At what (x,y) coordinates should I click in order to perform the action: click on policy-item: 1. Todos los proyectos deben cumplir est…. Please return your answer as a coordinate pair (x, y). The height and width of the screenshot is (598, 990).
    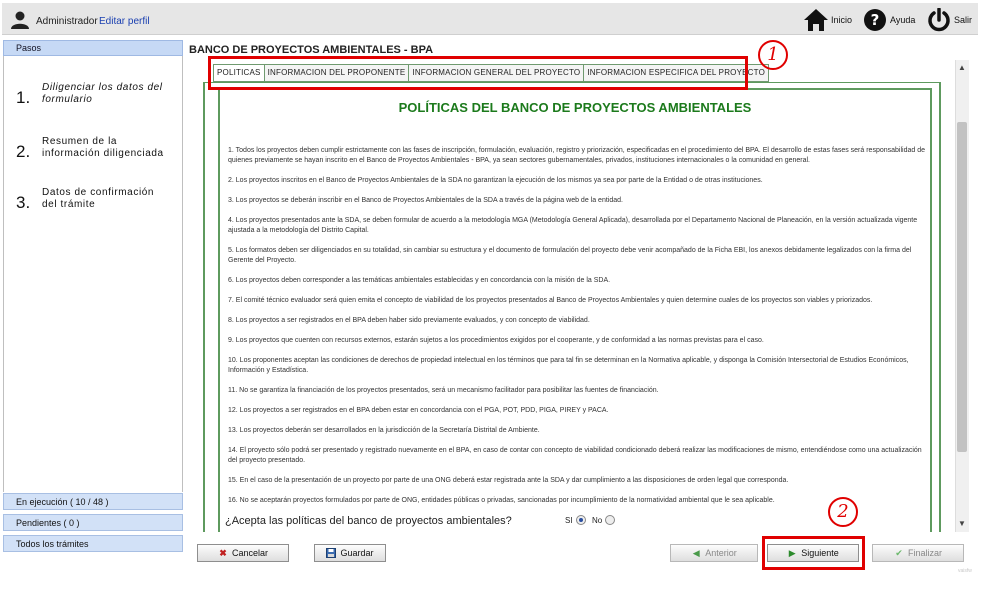
    Looking at the image, I should click on (576, 155).